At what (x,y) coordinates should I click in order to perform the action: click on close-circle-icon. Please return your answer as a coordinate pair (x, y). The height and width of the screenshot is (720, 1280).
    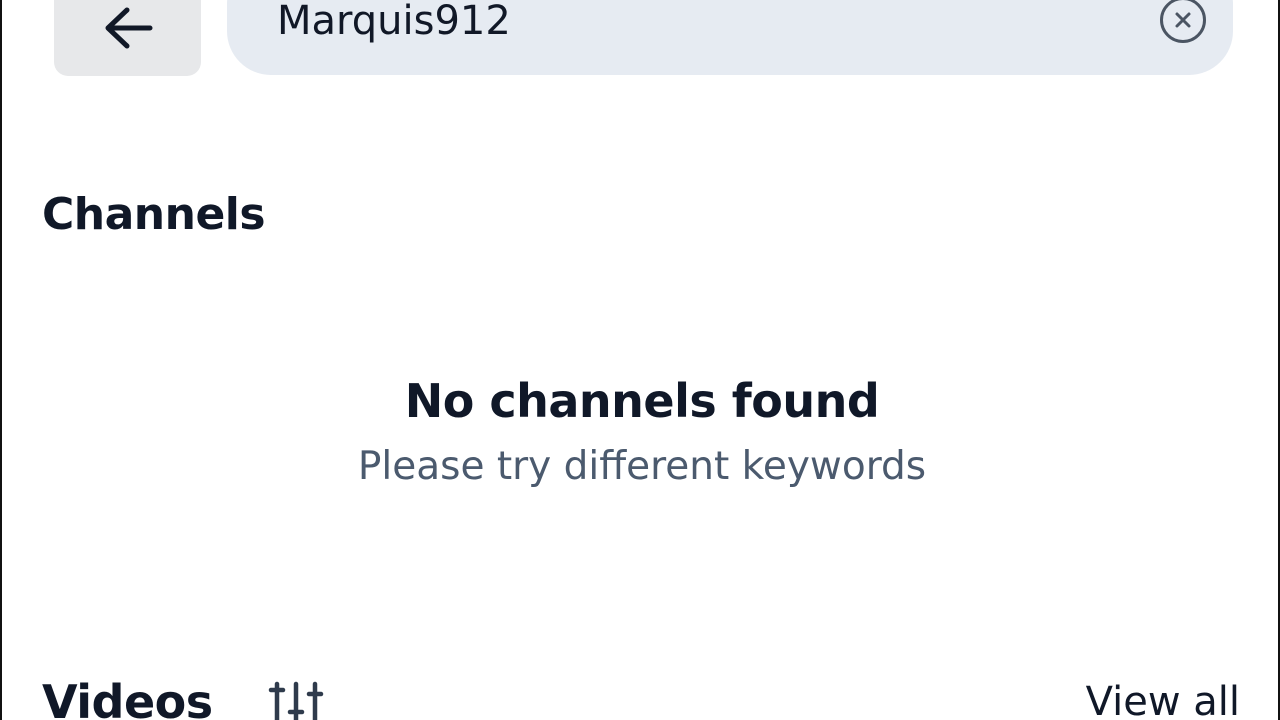
    Looking at the image, I should click on (1183, 22).